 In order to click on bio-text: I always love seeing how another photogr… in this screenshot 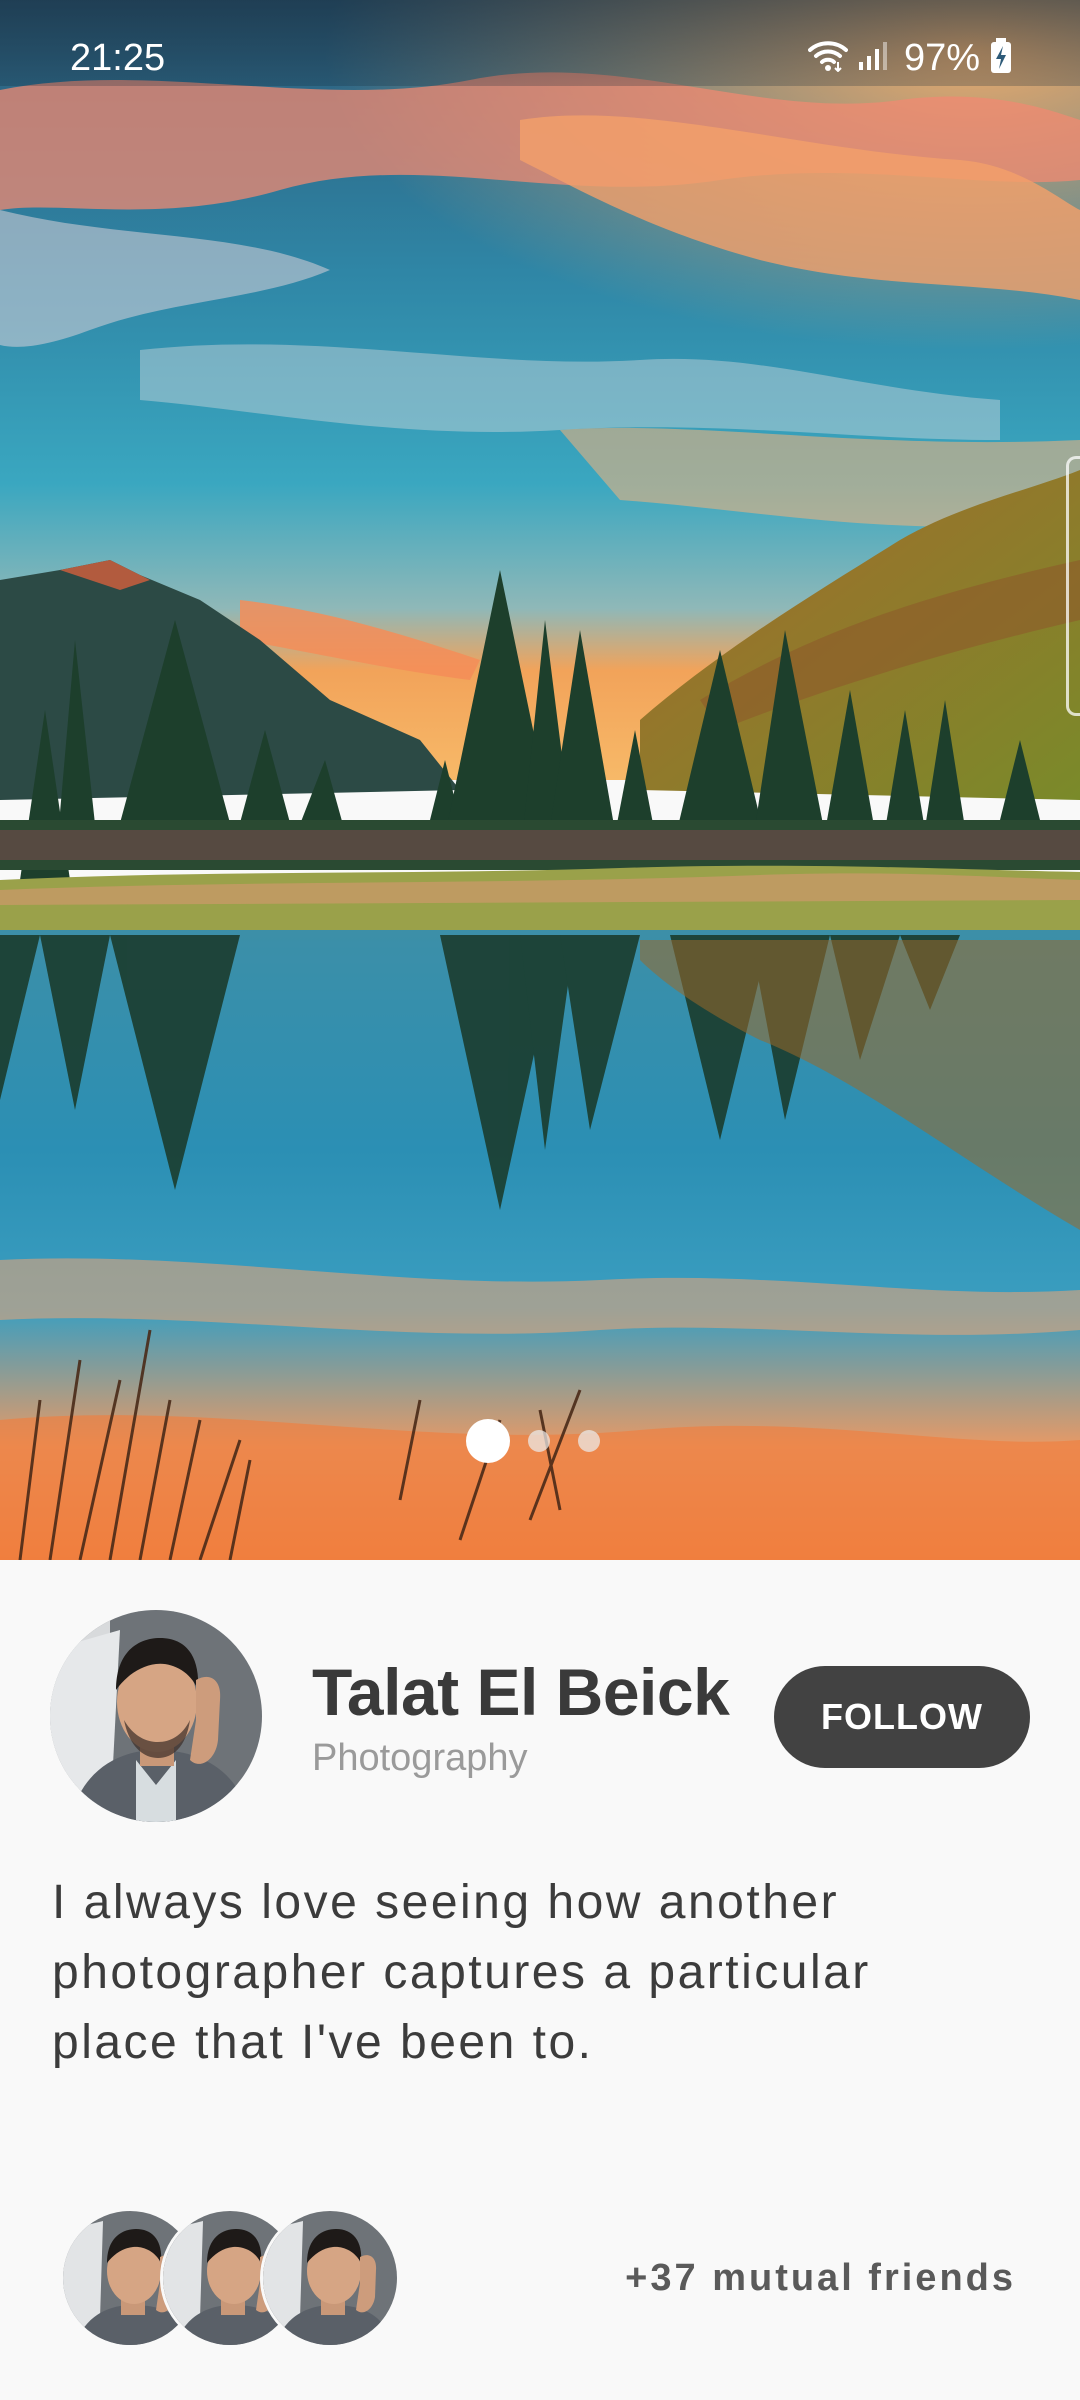, I will do `click(461, 1972)`.